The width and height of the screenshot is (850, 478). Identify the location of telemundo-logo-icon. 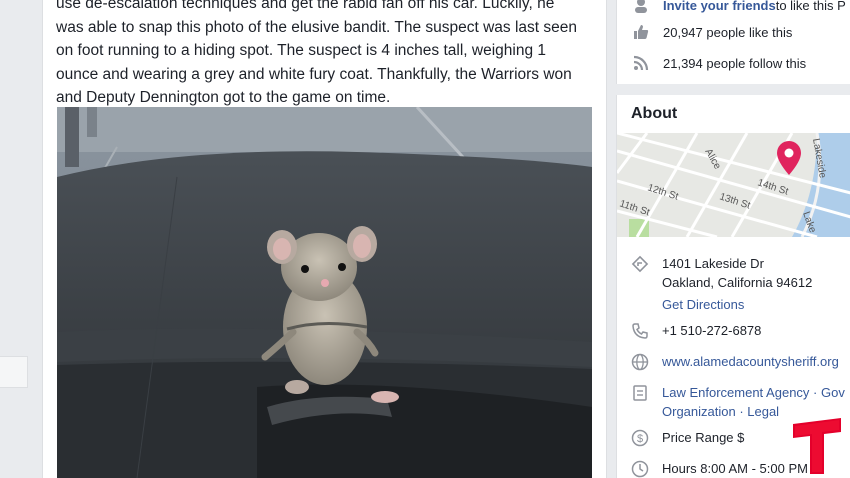
(817, 446).